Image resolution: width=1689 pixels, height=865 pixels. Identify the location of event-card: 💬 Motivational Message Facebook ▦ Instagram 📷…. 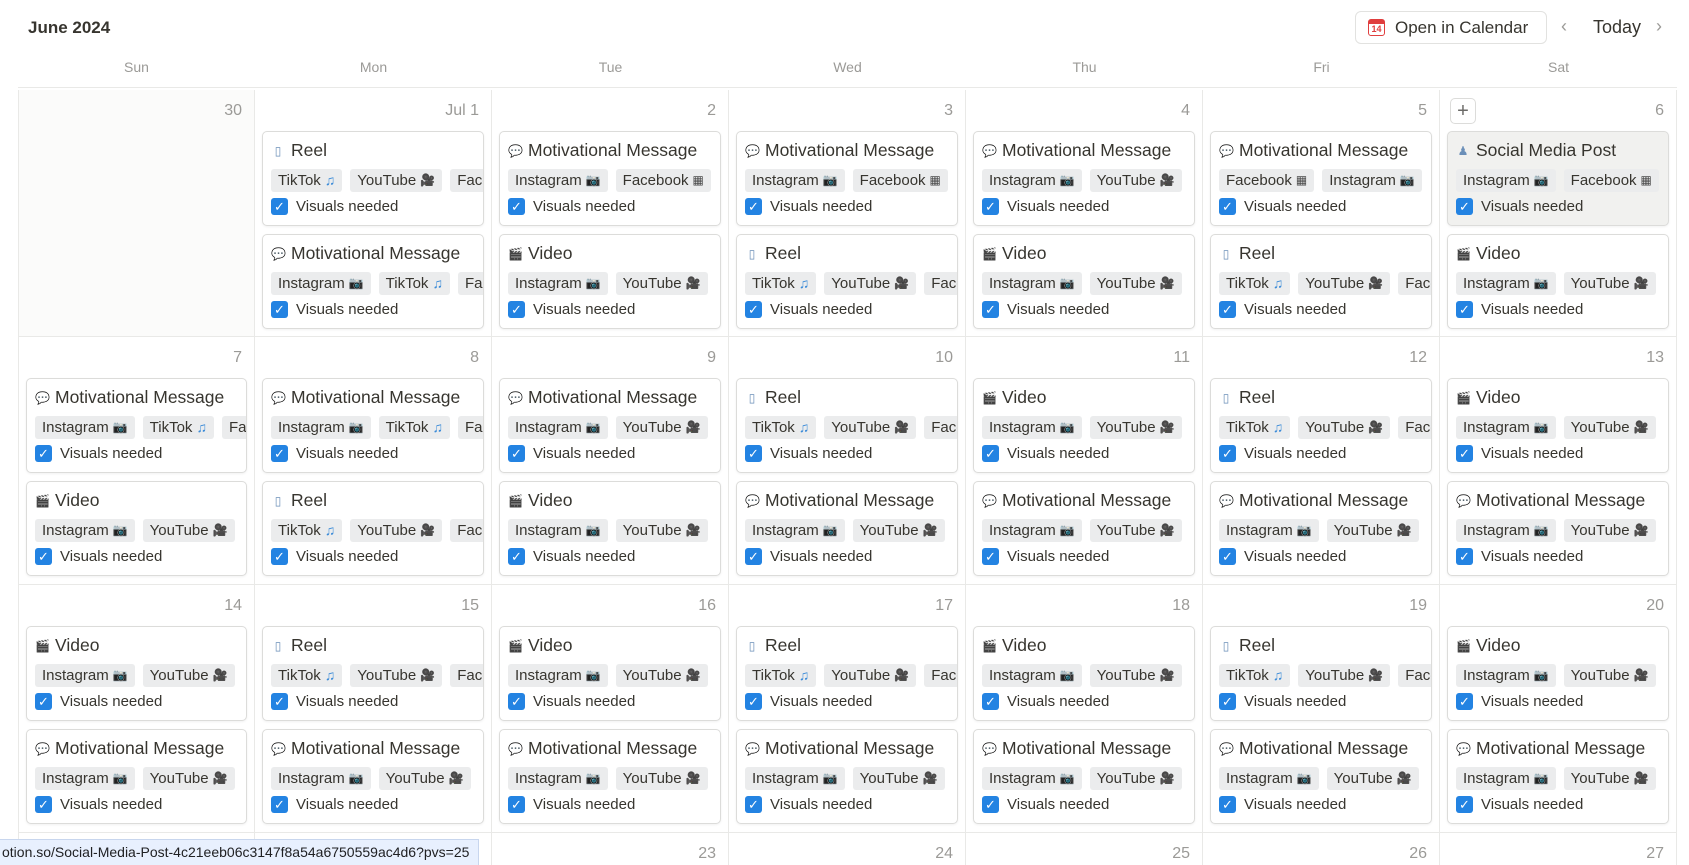
(1321, 178).